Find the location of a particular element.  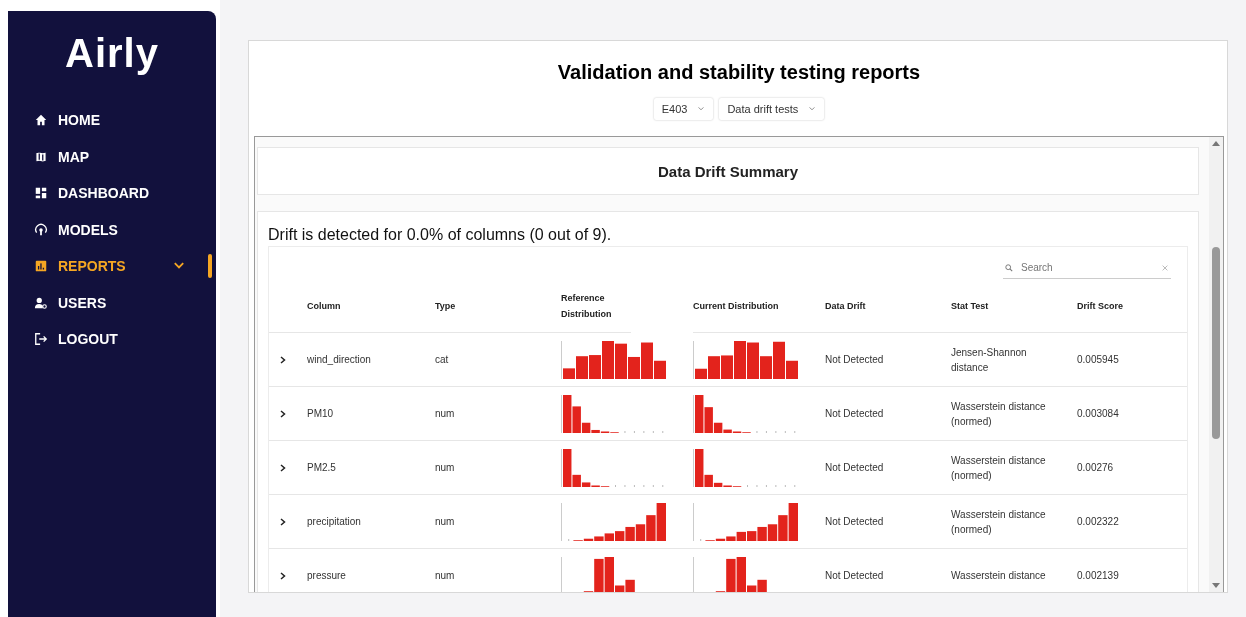

dashboard-icon is located at coordinates (41, 193).